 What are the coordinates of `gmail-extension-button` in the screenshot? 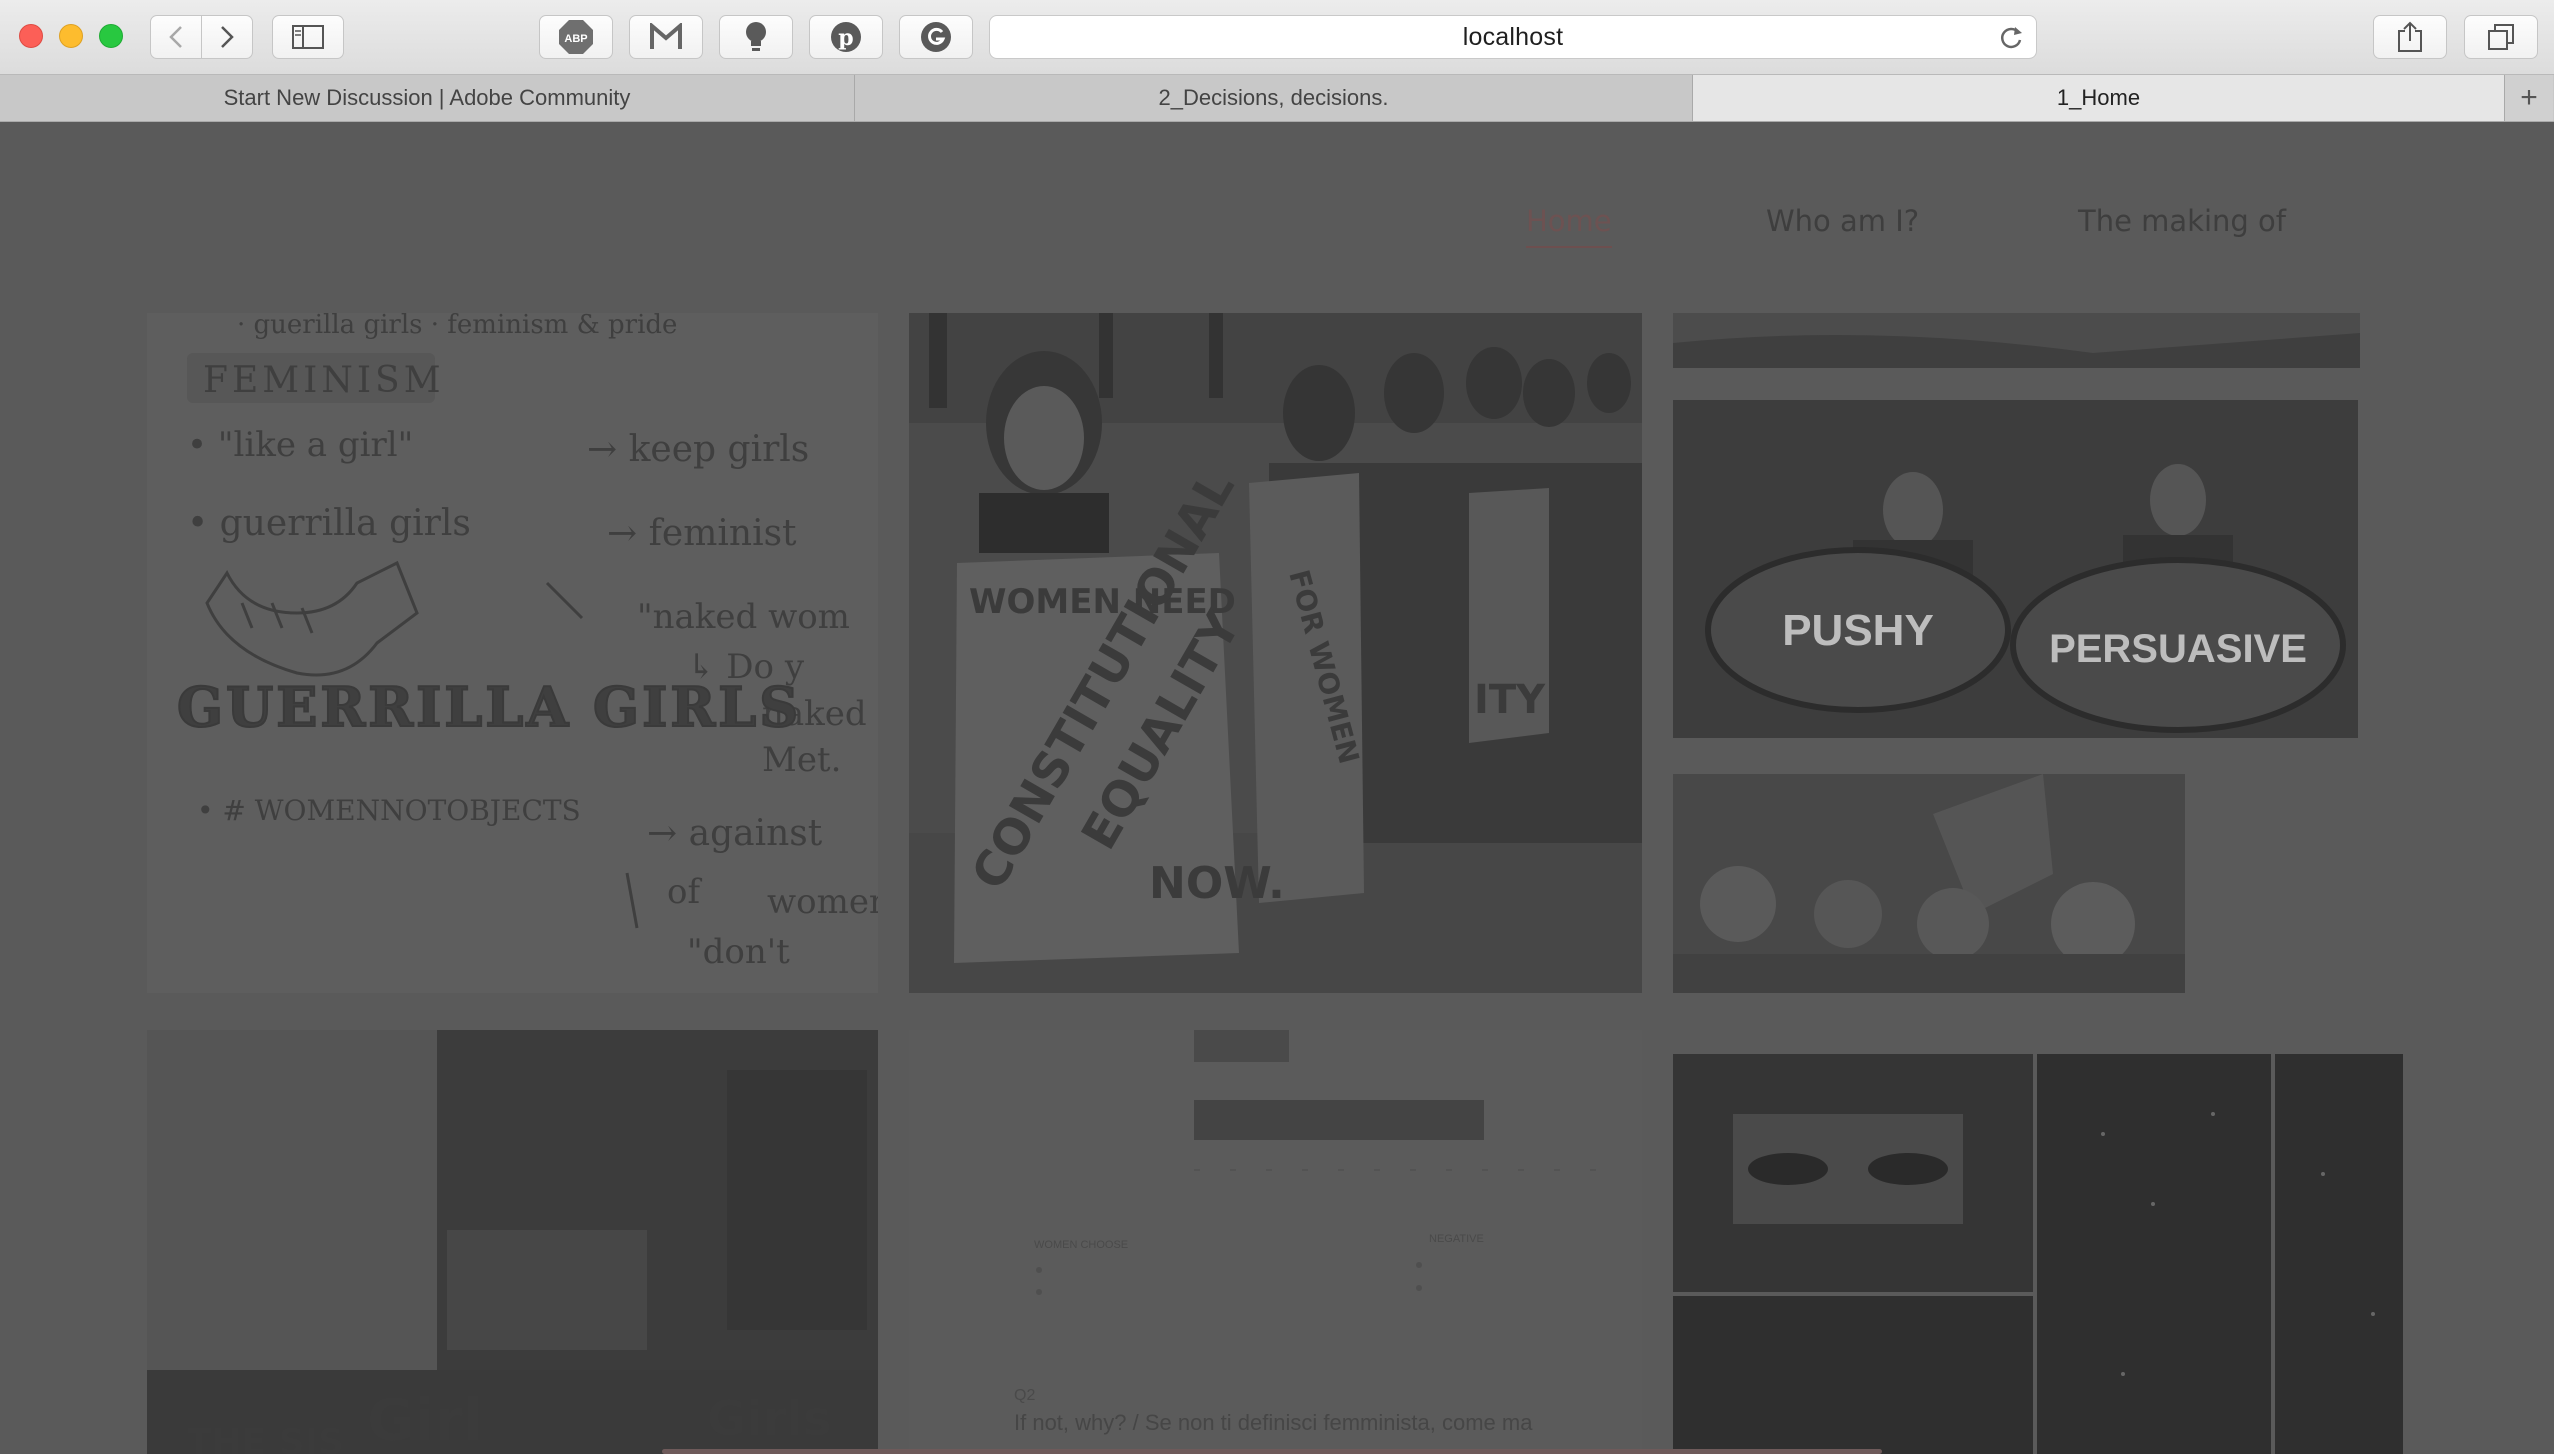 It's located at (666, 37).